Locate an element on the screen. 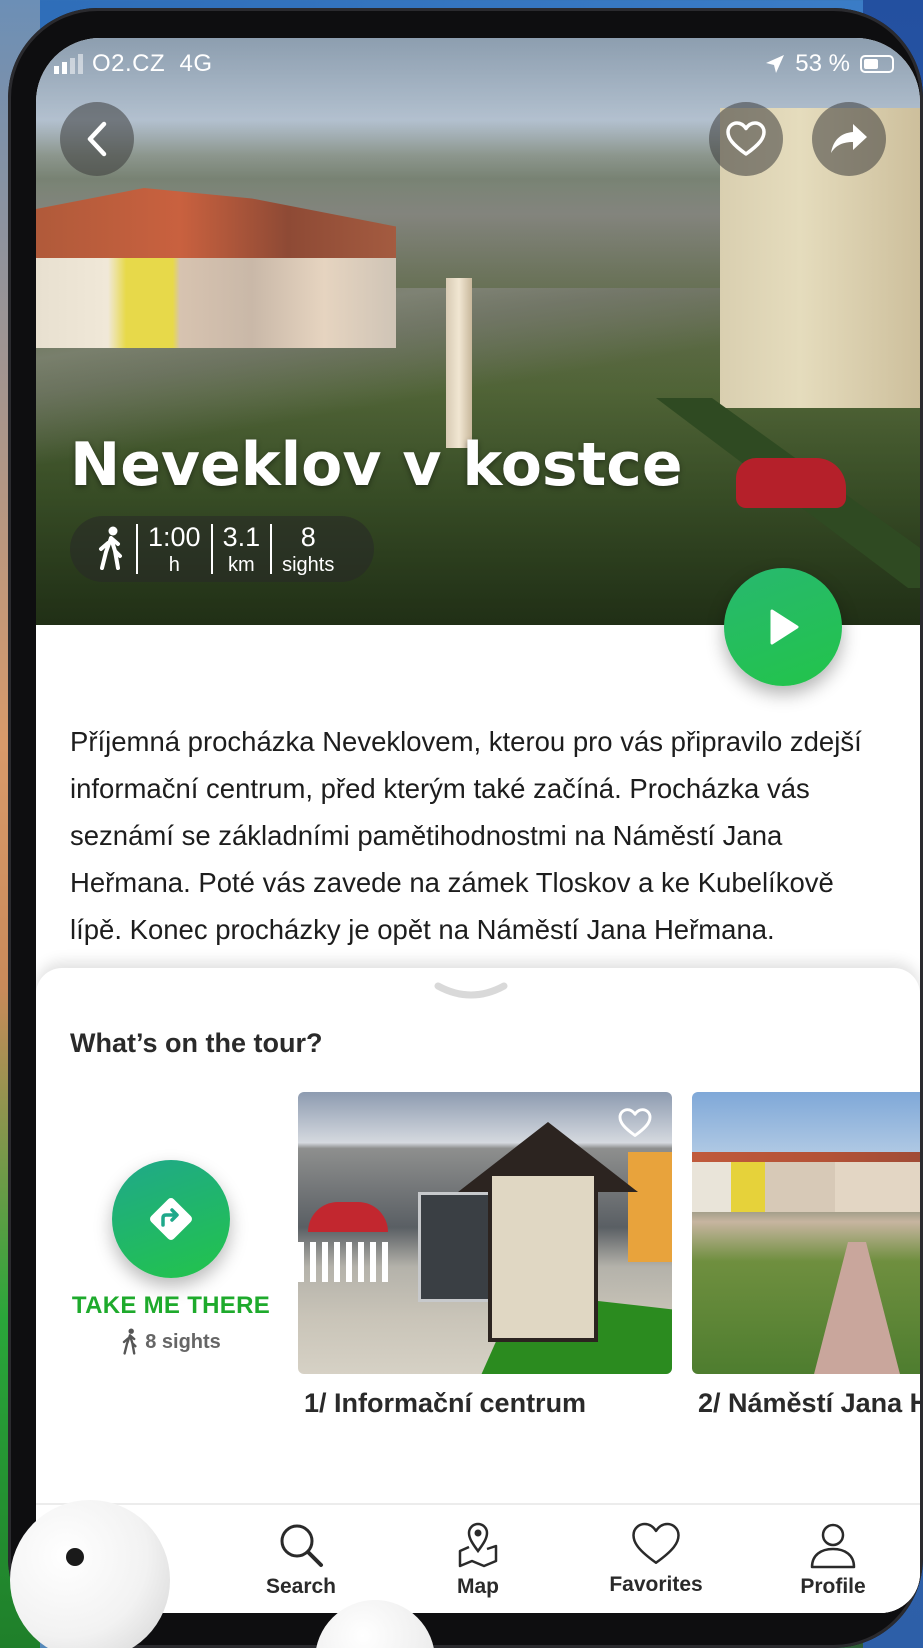 Image resolution: width=923 pixels, height=1648 pixels. photo-umbrella is located at coordinates (348, 1217).